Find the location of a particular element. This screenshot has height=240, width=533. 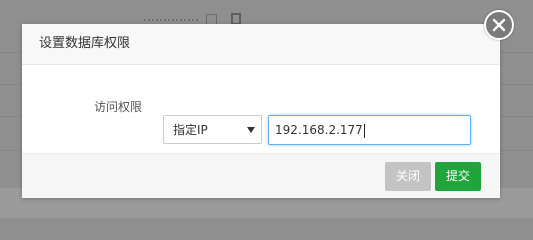

close-icon is located at coordinates (499, 25).